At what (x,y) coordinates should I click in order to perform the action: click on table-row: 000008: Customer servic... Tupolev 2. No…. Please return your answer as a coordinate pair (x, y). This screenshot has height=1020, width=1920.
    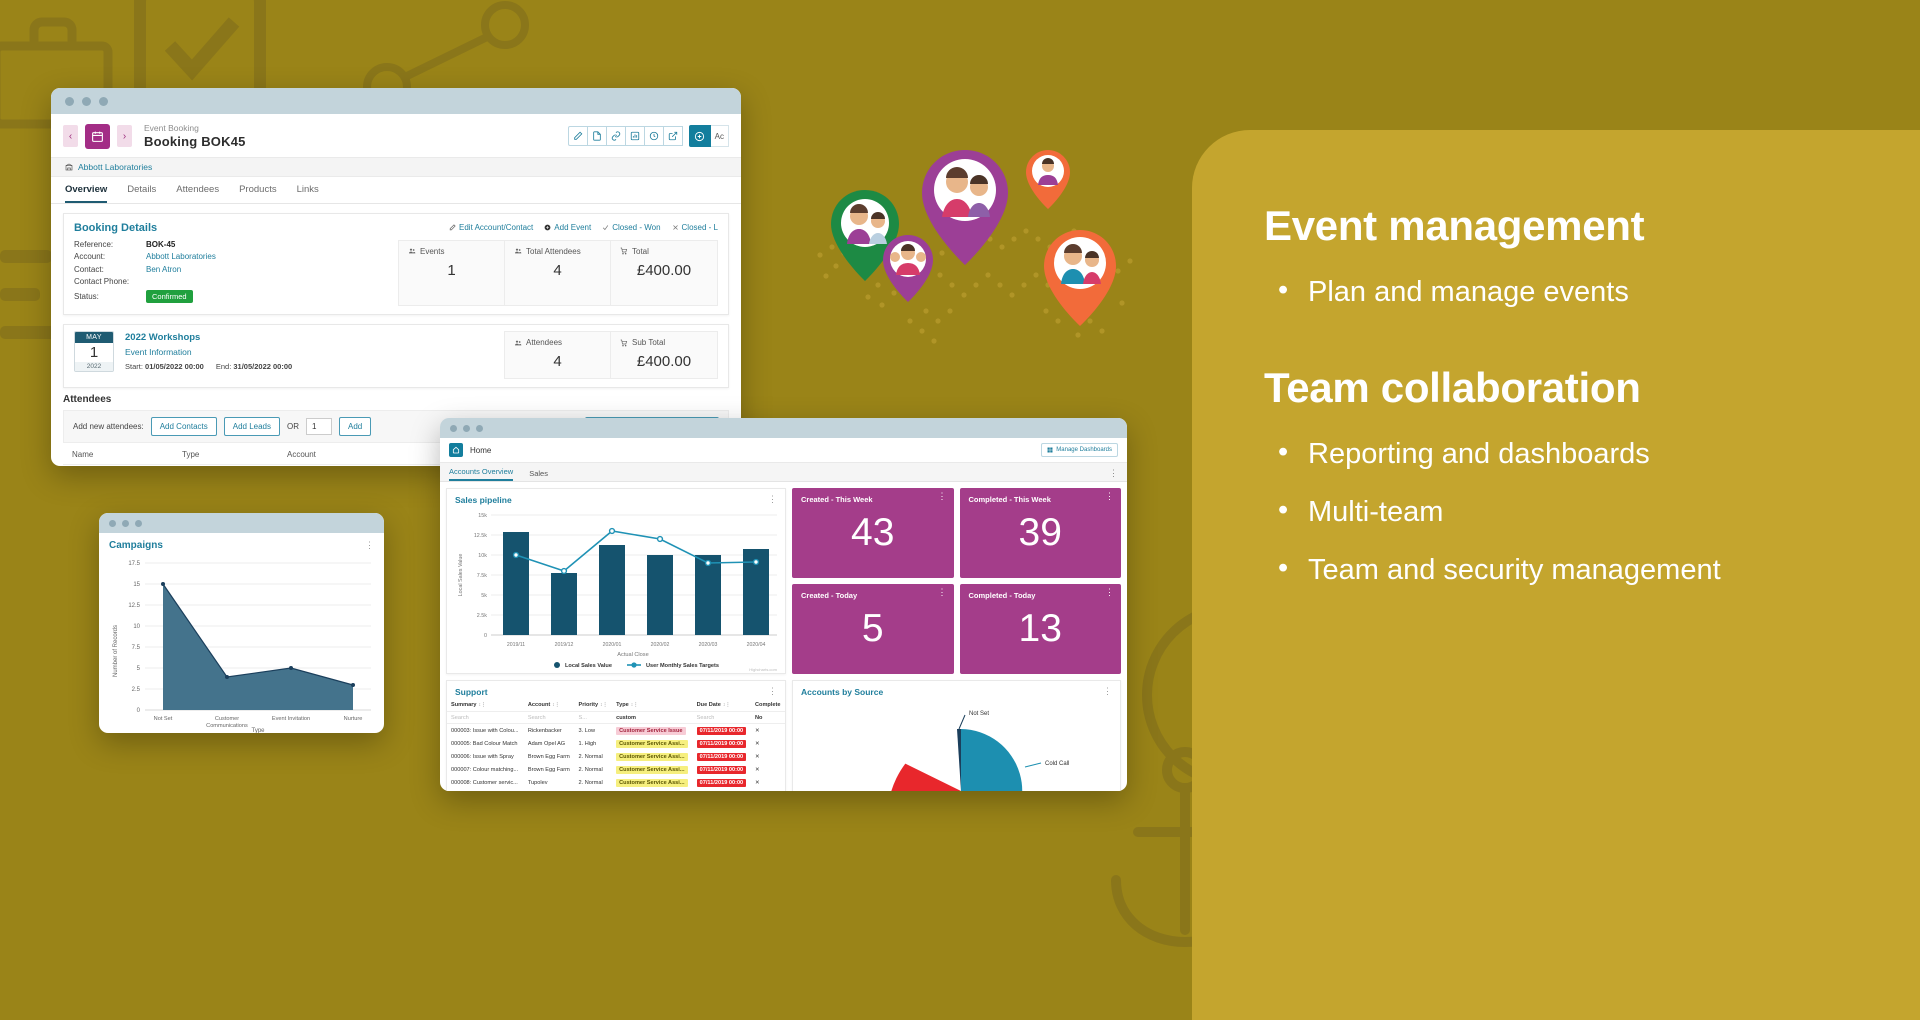
    Looking at the image, I should click on (616, 782).